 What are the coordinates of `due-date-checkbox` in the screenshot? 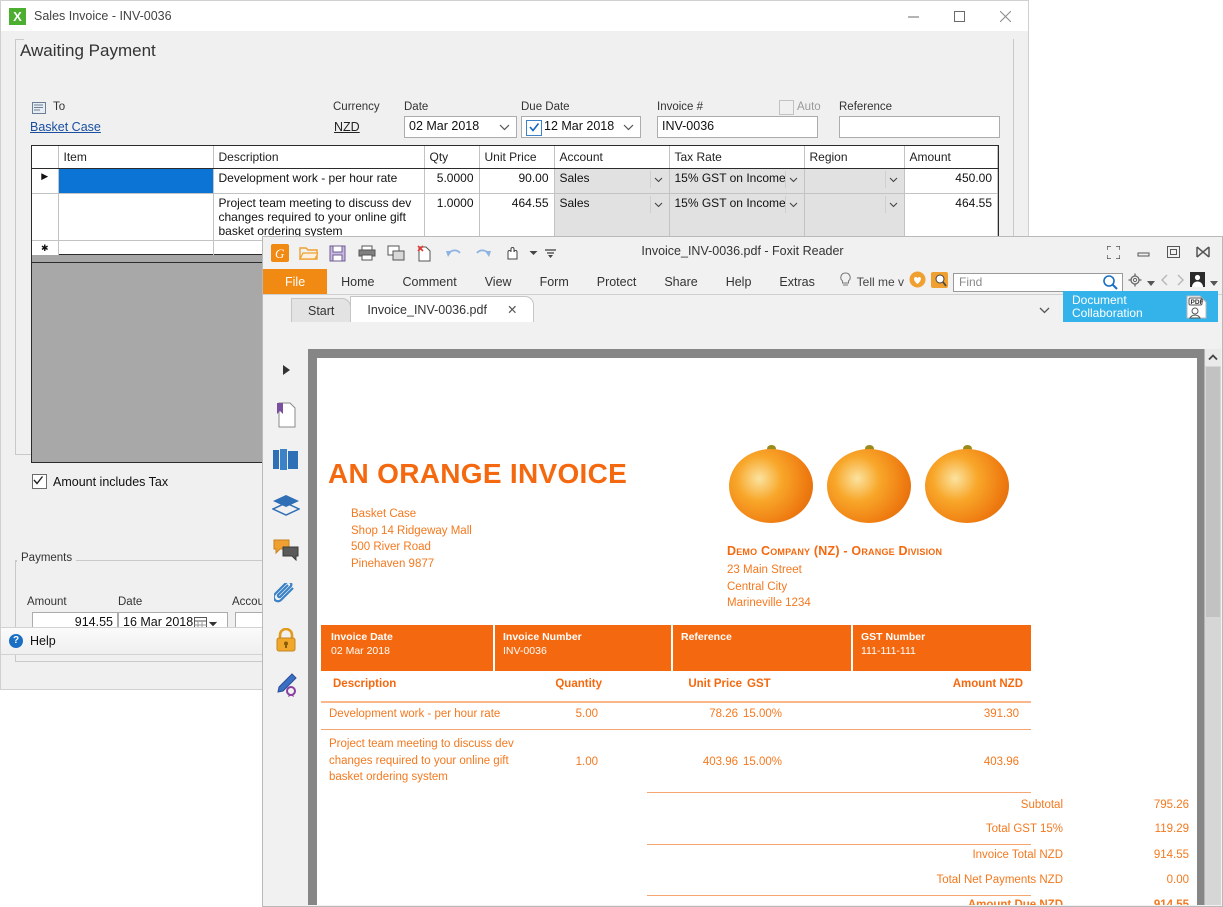 It's located at (534, 128).